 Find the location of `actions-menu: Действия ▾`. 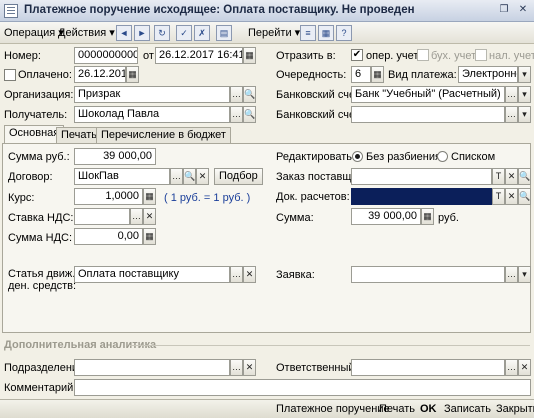

actions-menu: Действия ▾ is located at coordinates (86, 33).